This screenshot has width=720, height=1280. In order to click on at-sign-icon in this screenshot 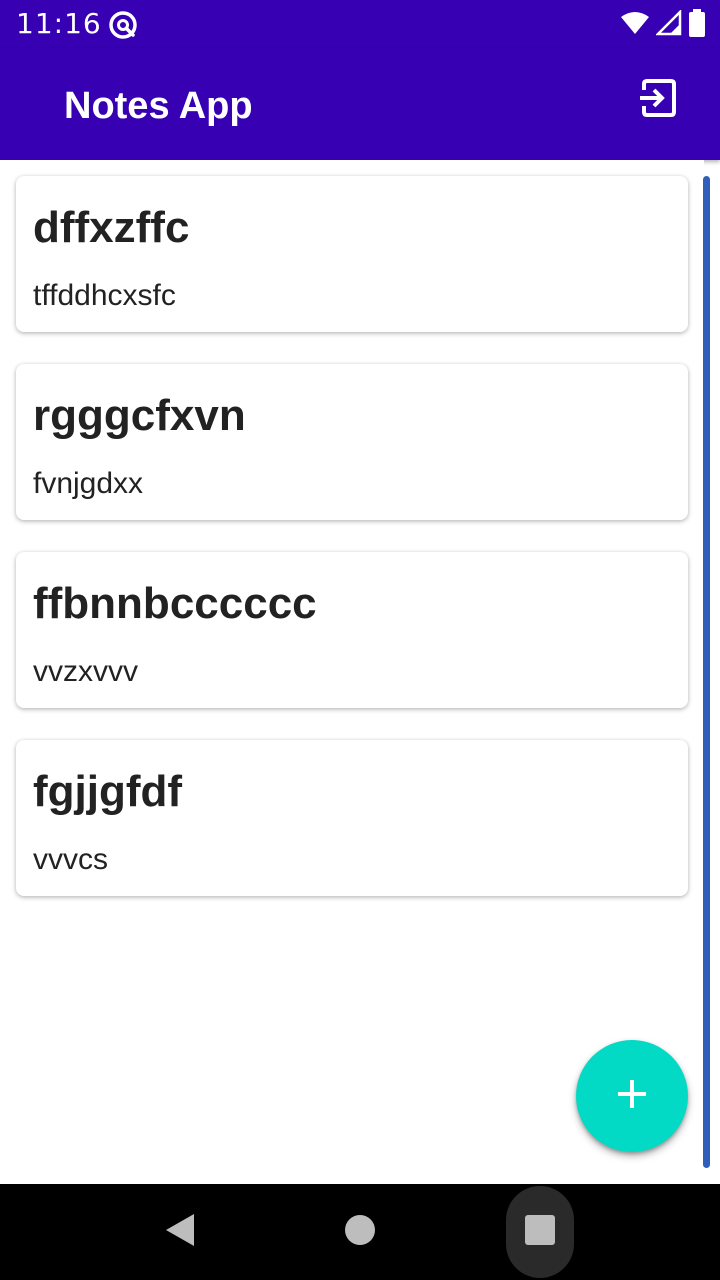, I will do `click(123, 25)`.